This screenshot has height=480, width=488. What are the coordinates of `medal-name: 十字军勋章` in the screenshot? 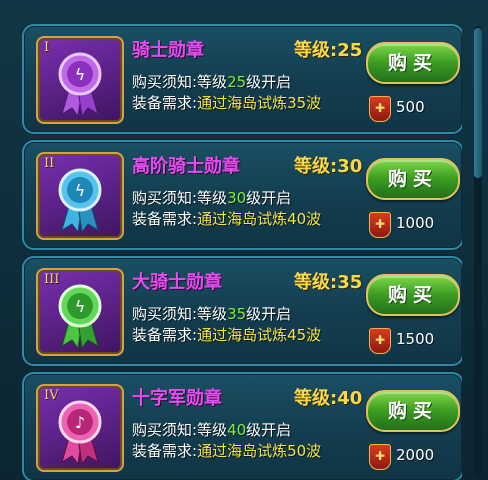 It's located at (177, 398).